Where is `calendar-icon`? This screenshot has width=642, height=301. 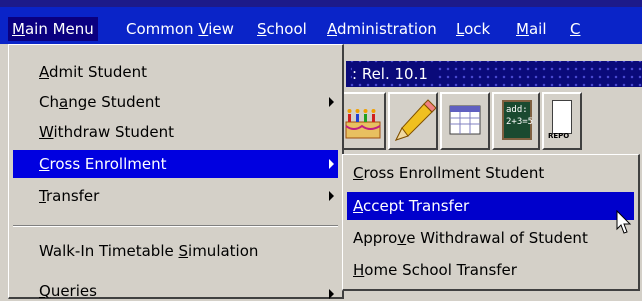 calendar-icon is located at coordinates (465, 120).